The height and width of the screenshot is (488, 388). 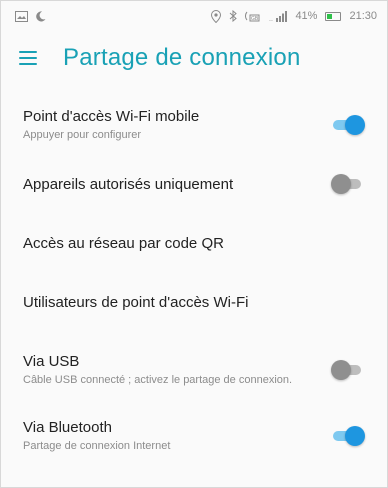 I want to click on battery-icon, so click(x=333, y=16).